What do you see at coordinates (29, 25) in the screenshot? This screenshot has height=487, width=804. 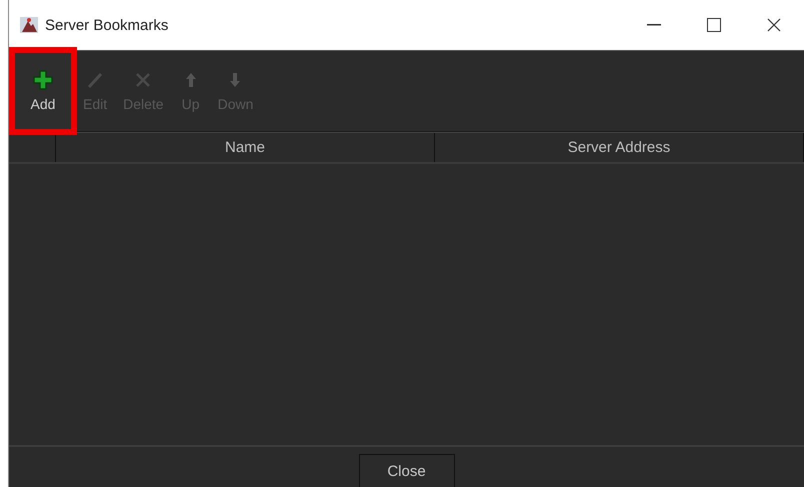 I see `app-icon` at bounding box center [29, 25].